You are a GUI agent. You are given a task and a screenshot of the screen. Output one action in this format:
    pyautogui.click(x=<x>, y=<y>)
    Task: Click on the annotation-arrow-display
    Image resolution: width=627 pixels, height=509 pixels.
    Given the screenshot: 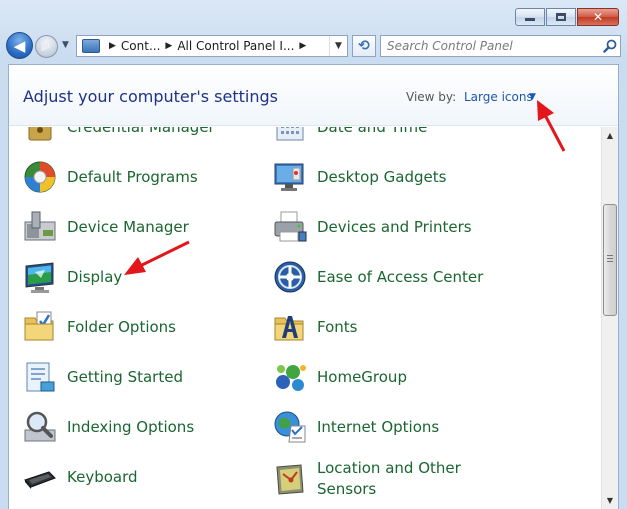 What is the action you would take?
    pyautogui.click(x=157, y=257)
    